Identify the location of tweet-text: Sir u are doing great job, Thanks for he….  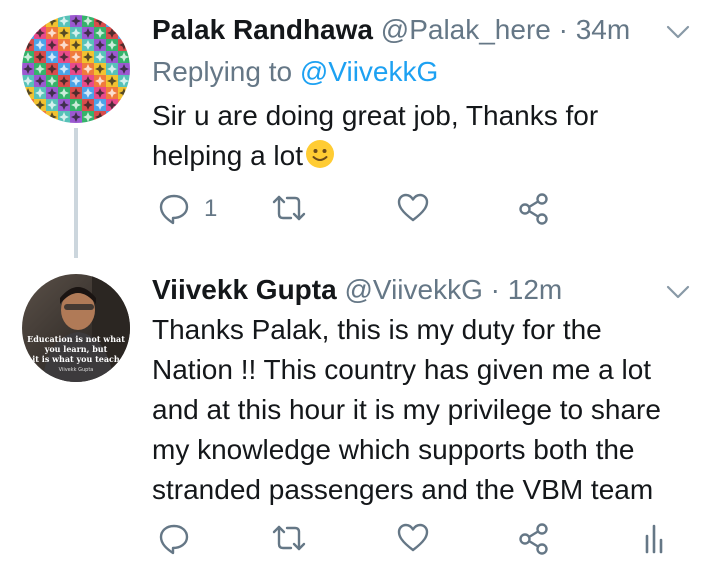
(375, 136).